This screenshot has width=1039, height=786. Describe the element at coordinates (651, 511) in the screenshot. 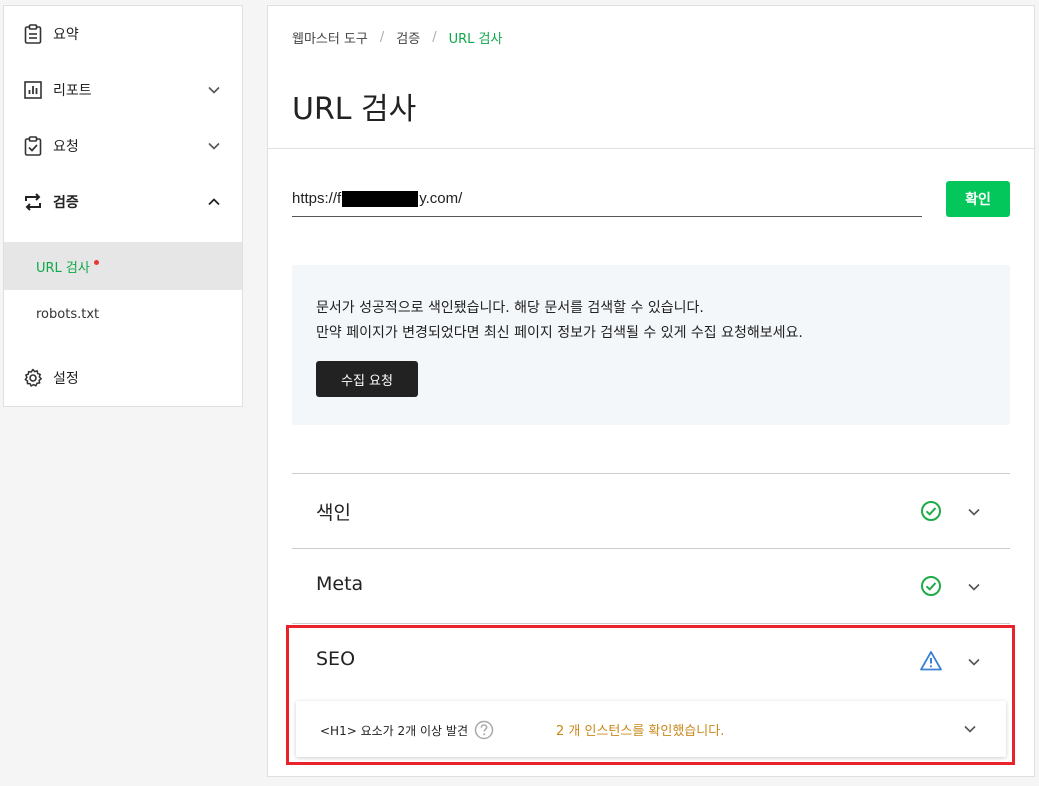

I see `section-index: 색인` at that location.